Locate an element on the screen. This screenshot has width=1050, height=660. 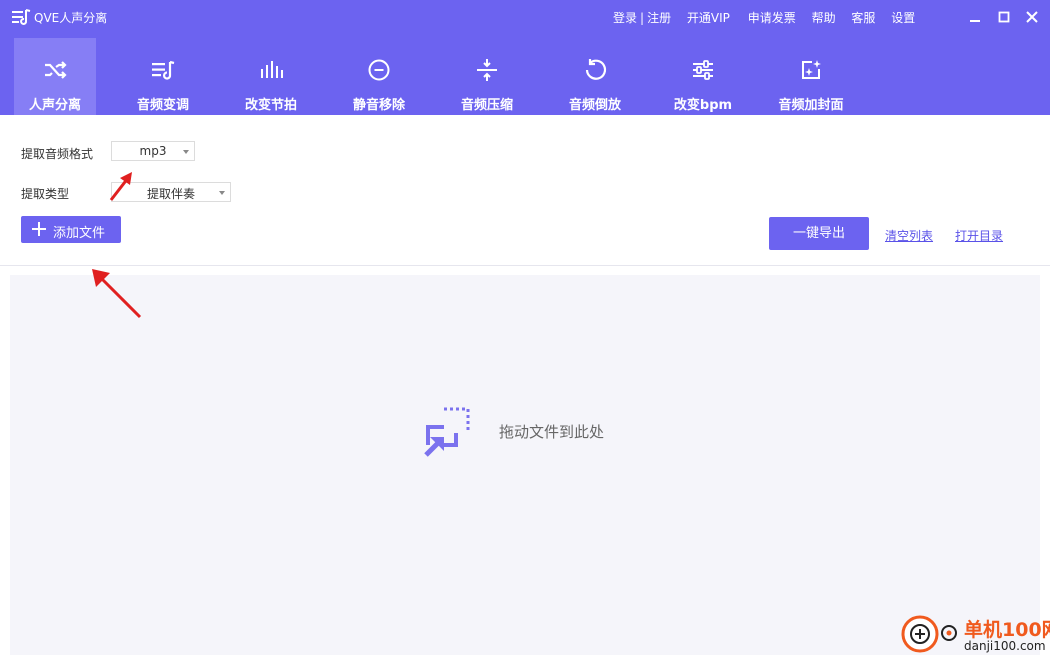
rotate-back-icon is located at coordinates (595, 70).